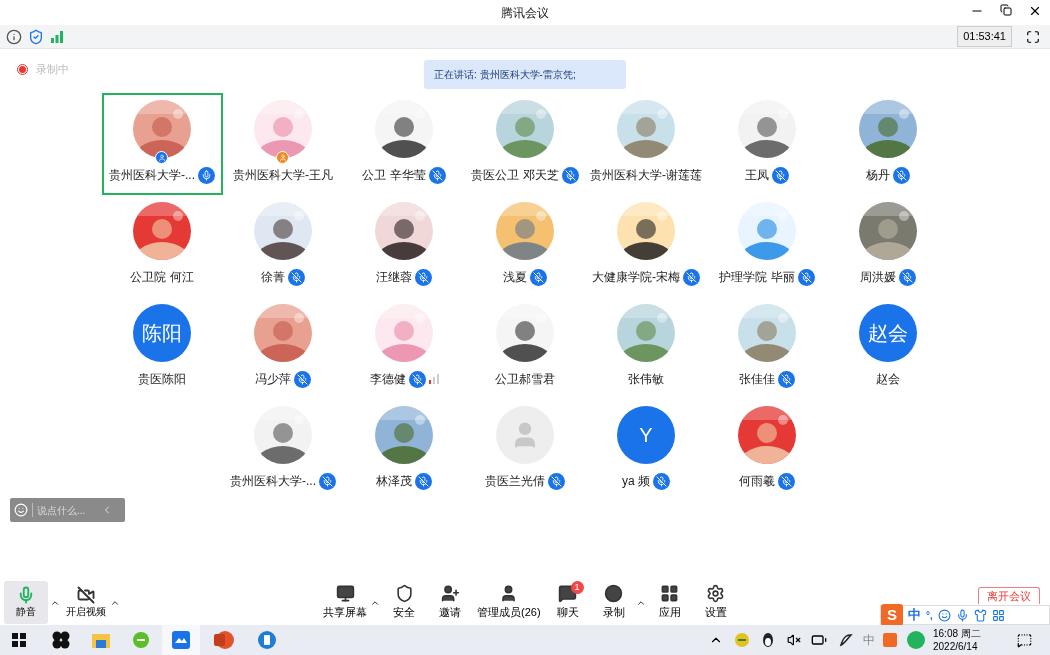  What do you see at coordinates (525, 74) in the screenshot?
I see `speaking-banner: 正在讲话: 贵州医科大学-雷京凭;` at bounding box center [525, 74].